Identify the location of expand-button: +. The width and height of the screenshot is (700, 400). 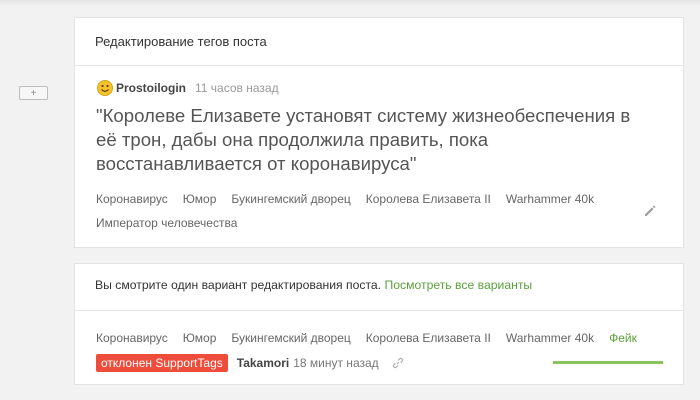
(33, 93).